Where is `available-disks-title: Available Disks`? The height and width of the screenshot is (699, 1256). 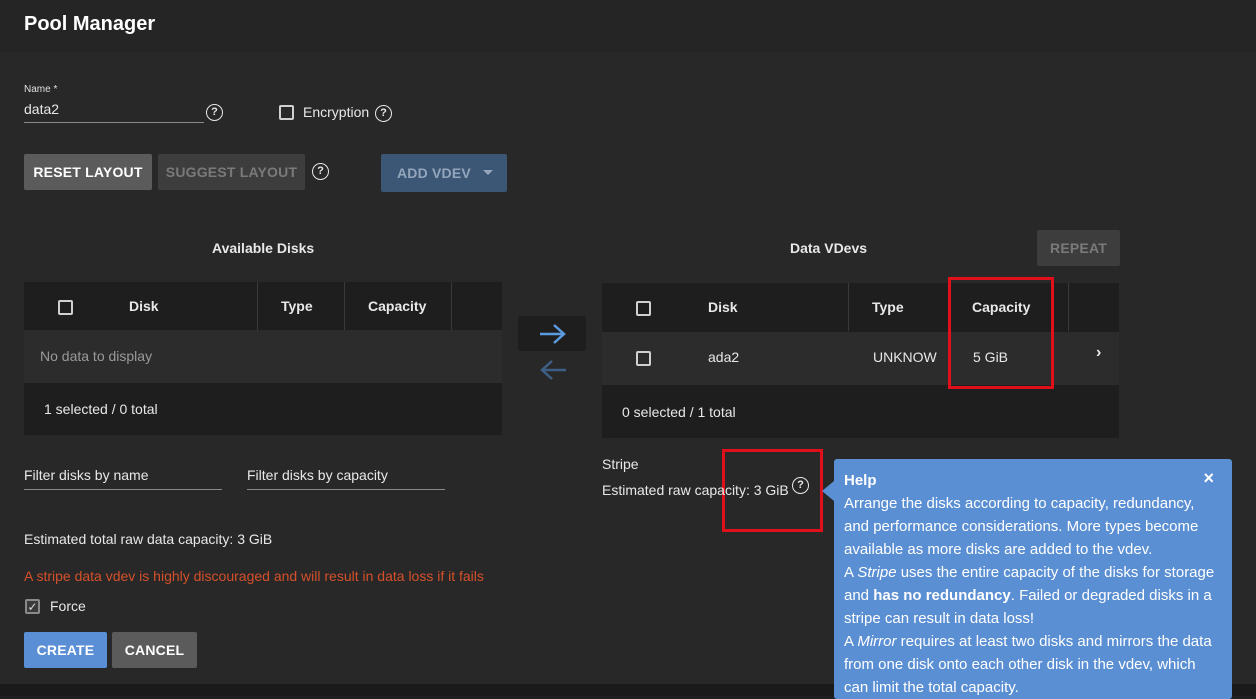
available-disks-title: Available Disks is located at coordinates (263, 248).